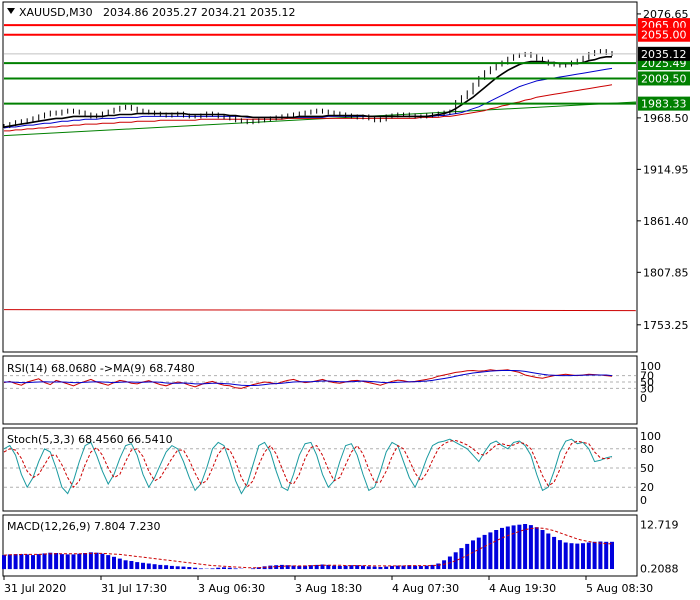 This screenshot has height=600, width=700. What do you see at coordinates (619, 588) in the screenshot?
I see `x-tick-label: 5 Aug 08:30` at bounding box center [619, 588].